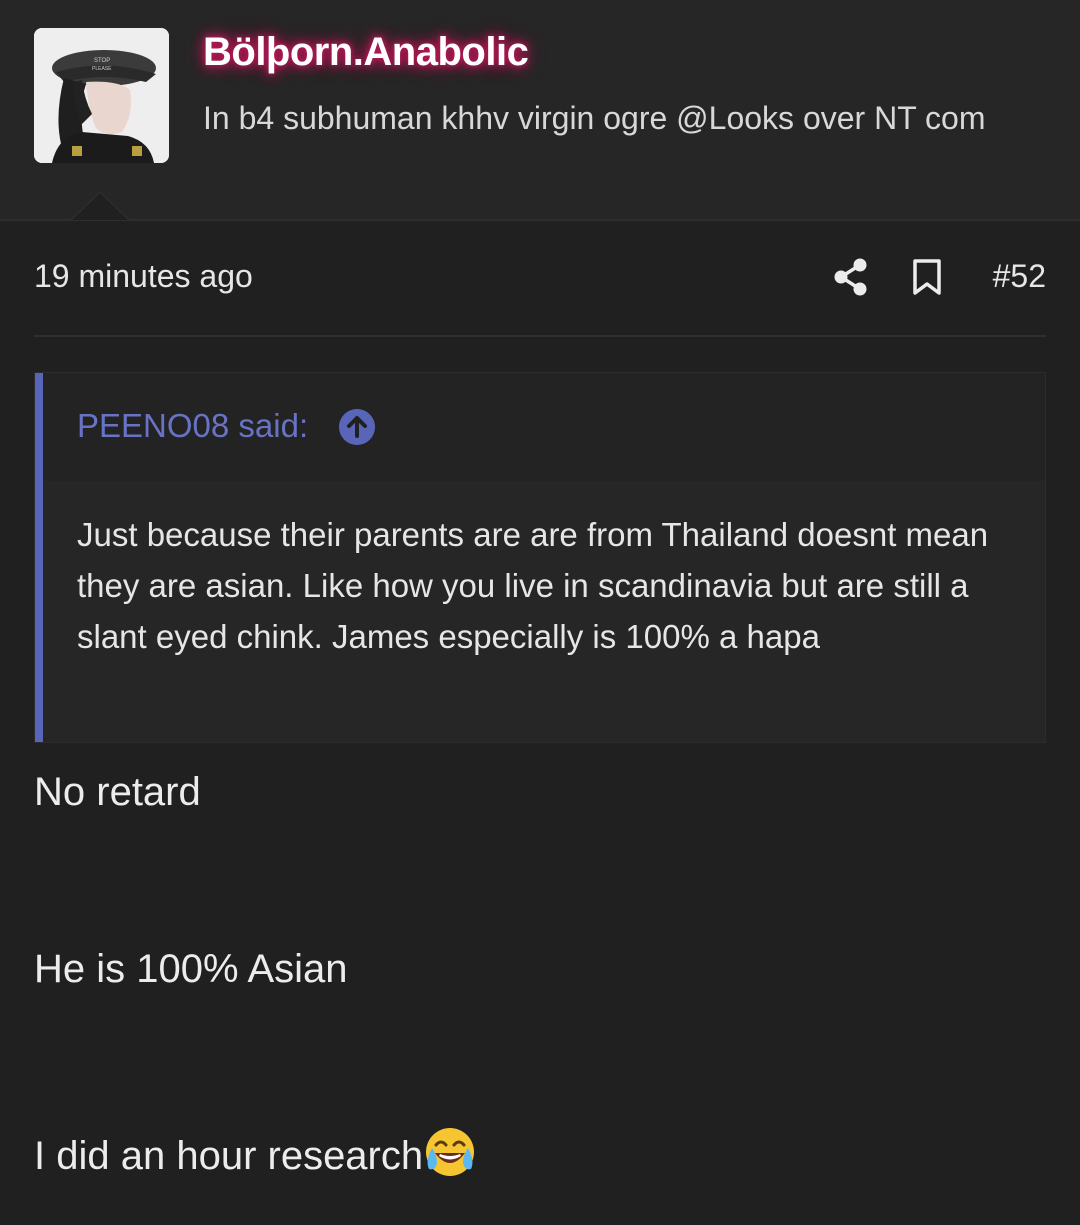 Image resolution: width=1080 pixels, height=1225 pixels. I want to click on username: Bölþorn.Anabolic, so click(366, 52).